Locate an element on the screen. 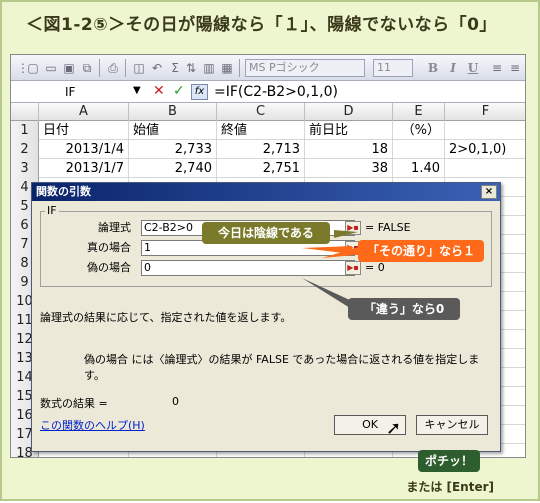  chart-wizard-icon: ▥ is located at coordinates (209, 68).